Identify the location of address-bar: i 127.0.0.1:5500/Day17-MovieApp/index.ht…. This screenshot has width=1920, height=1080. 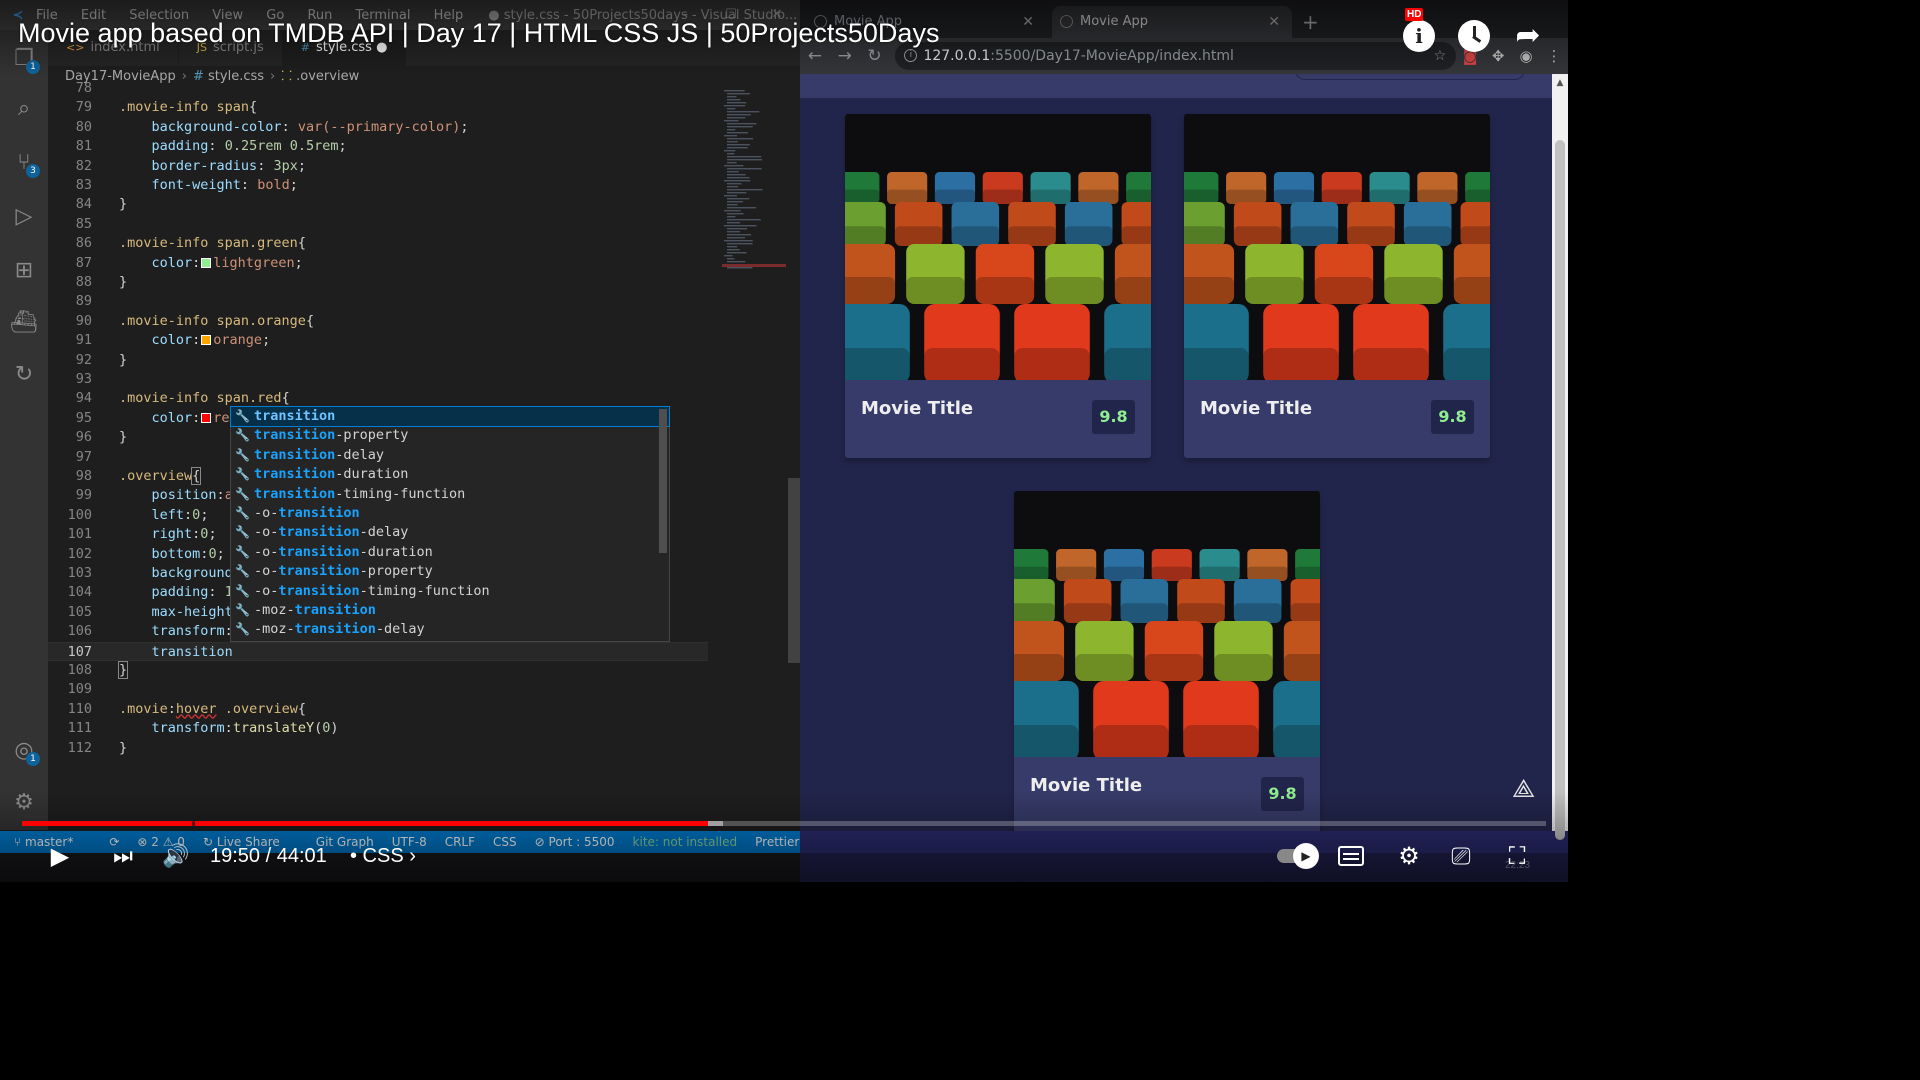
(1176, 56).